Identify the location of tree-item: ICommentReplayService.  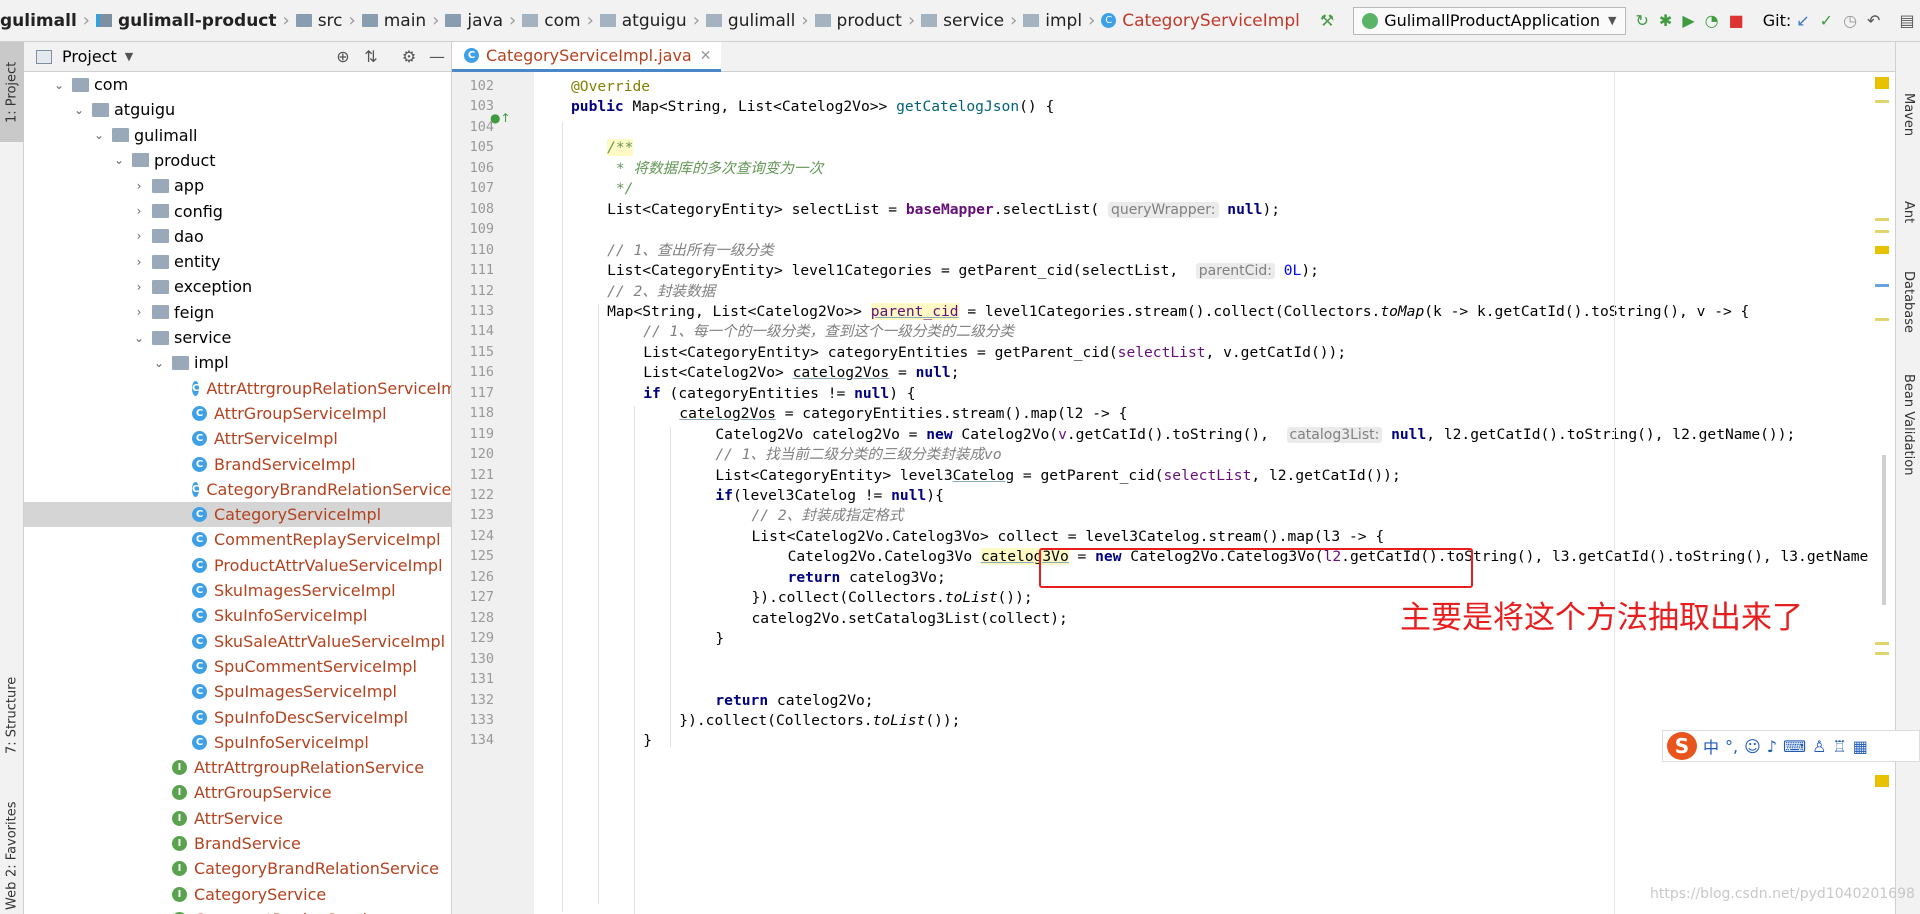
(237, 910).